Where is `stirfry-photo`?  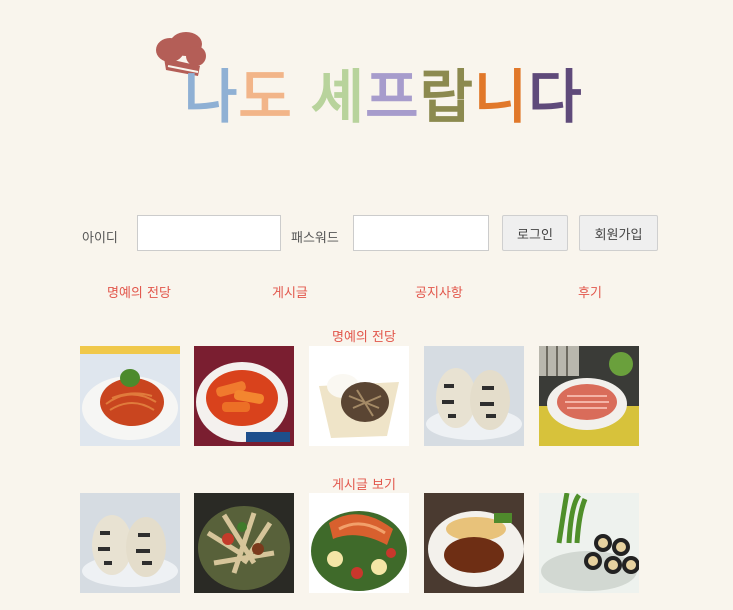 stirfry-photo is located at coordinates (244, 543).